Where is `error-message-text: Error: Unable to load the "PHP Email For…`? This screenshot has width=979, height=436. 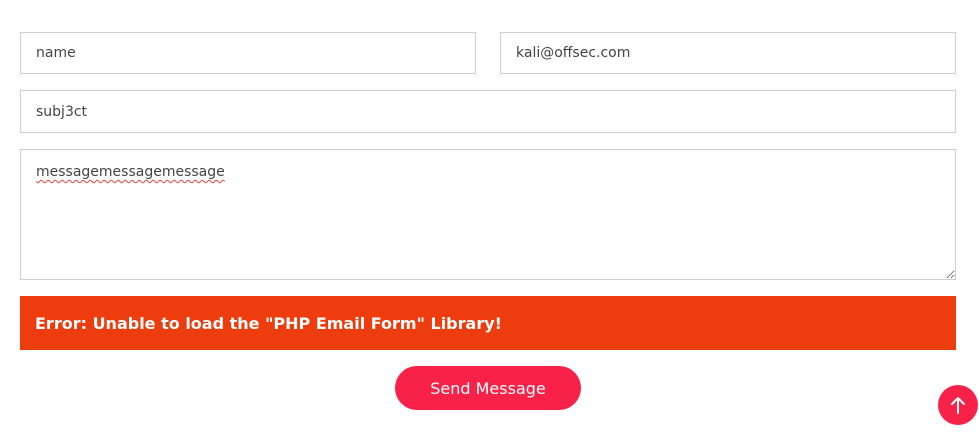 error-message-text: Error: Unable to load the "PHP Email For… is located at coordinates (268, 323).